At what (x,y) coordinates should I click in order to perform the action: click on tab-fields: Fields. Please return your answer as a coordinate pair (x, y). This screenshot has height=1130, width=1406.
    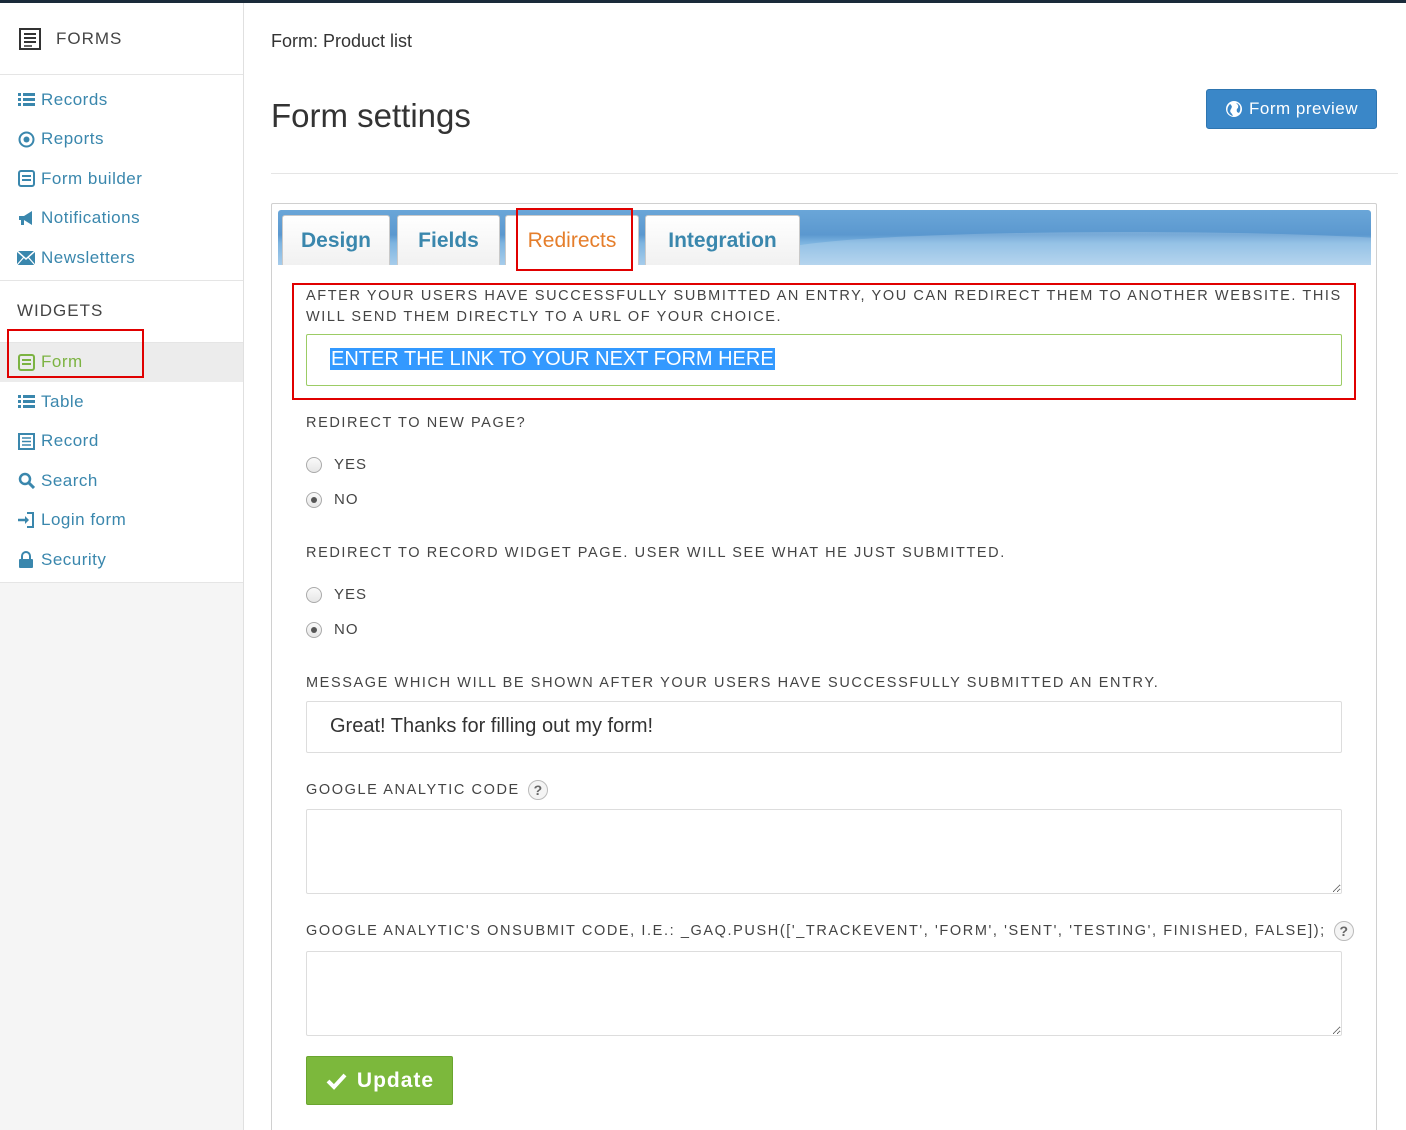
    Looking at the image, I should click on (448, 240).